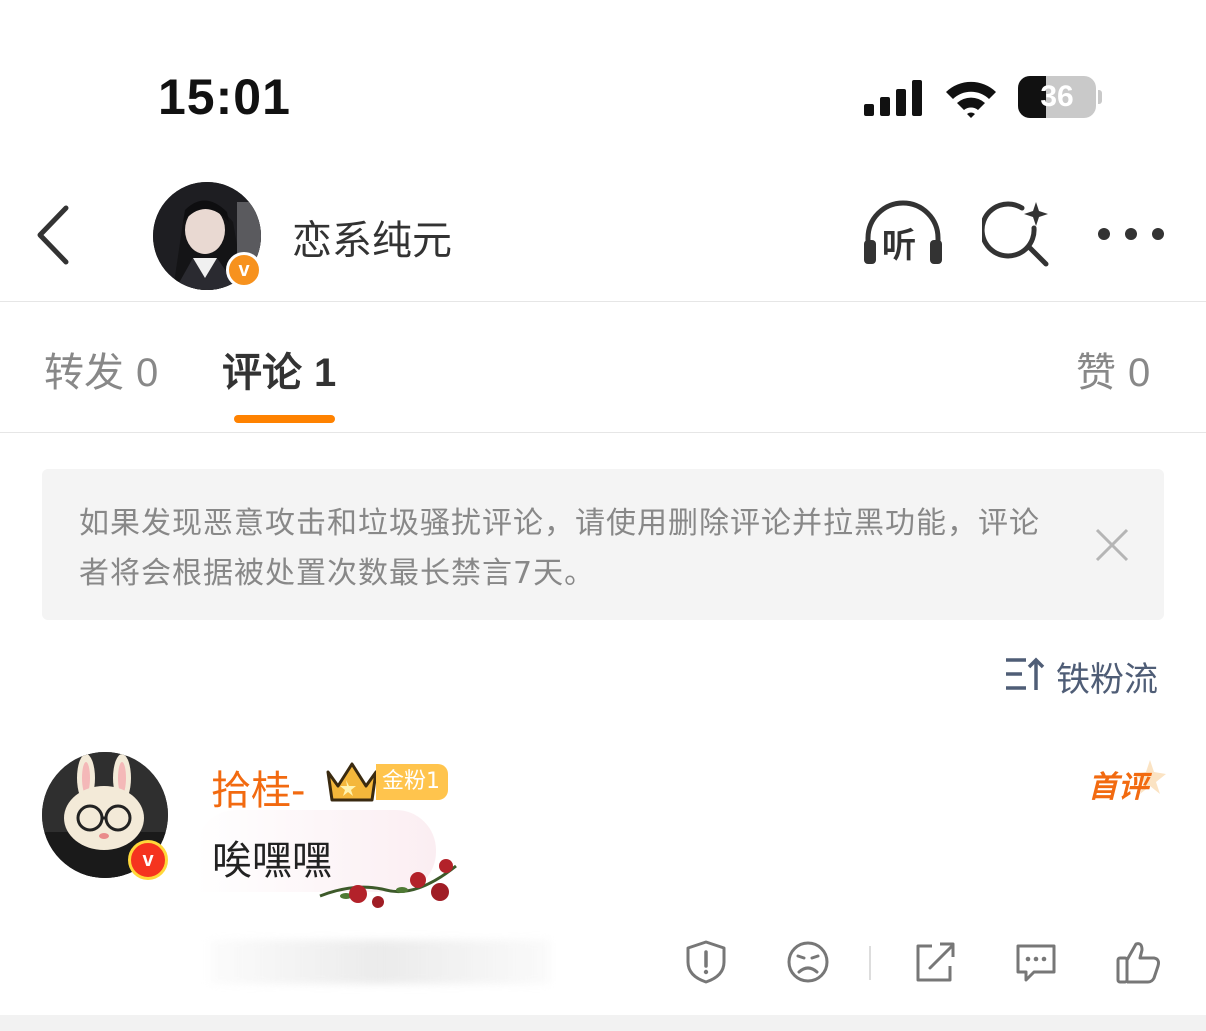 The height and width of the screenshot is (1031, 1206). Describe the element at coordinates (1139, 373) in the screenshot. I see `tab-like-count: 0` at that location.